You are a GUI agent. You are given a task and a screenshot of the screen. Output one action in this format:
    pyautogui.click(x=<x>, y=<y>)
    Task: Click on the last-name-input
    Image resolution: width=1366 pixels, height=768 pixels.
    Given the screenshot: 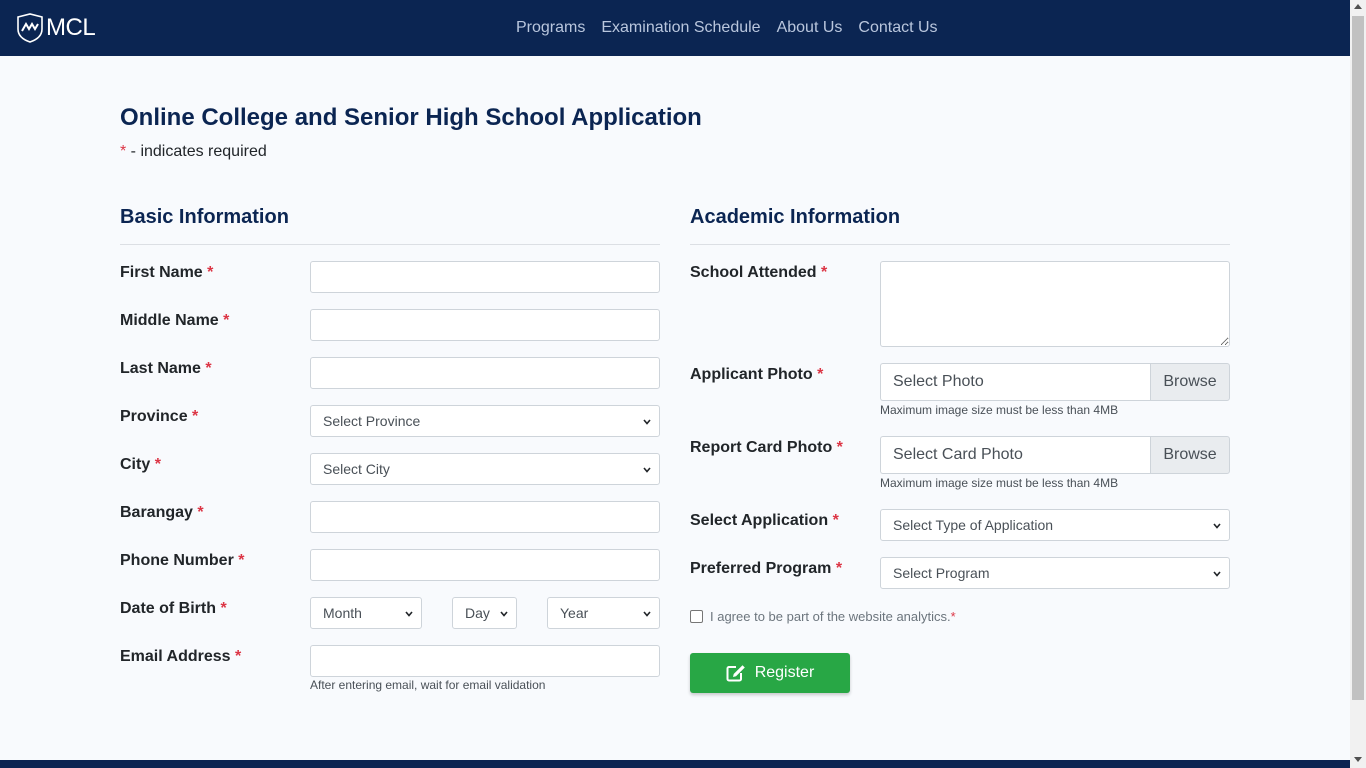 What is the action you would take?
    pyautogui.click(x=485, y=373)
    